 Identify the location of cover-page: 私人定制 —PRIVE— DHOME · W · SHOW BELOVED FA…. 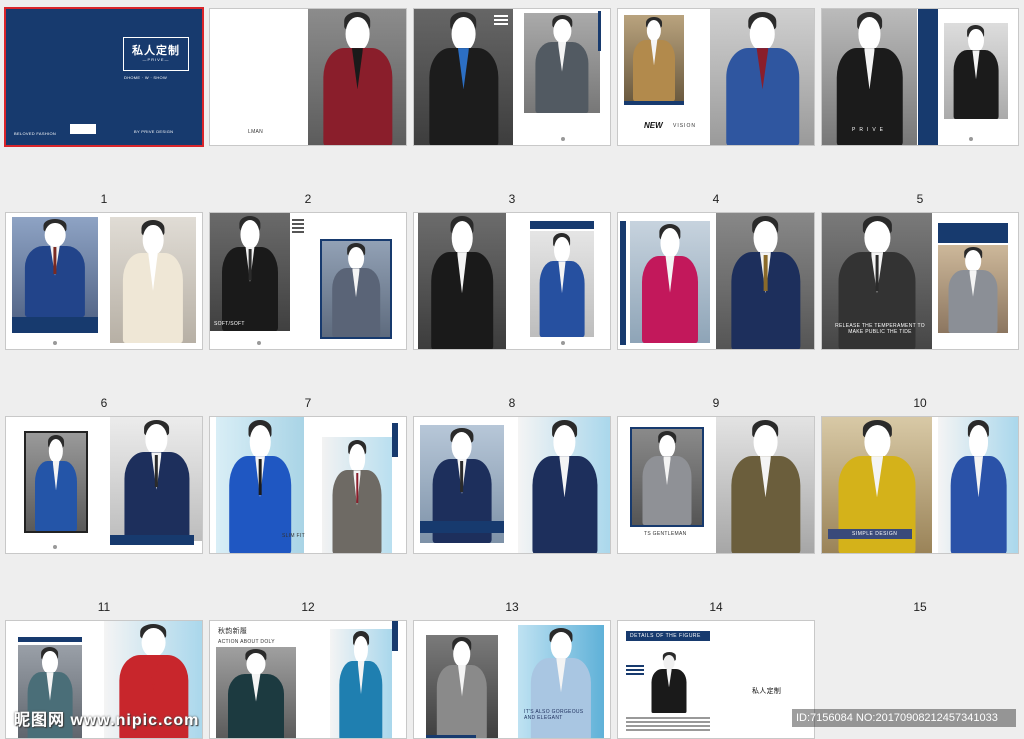
(104, 77).